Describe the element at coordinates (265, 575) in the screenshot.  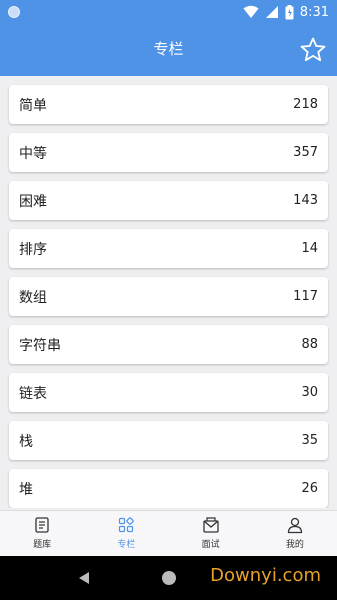
I see `watermark: Downyi.com` at that location.